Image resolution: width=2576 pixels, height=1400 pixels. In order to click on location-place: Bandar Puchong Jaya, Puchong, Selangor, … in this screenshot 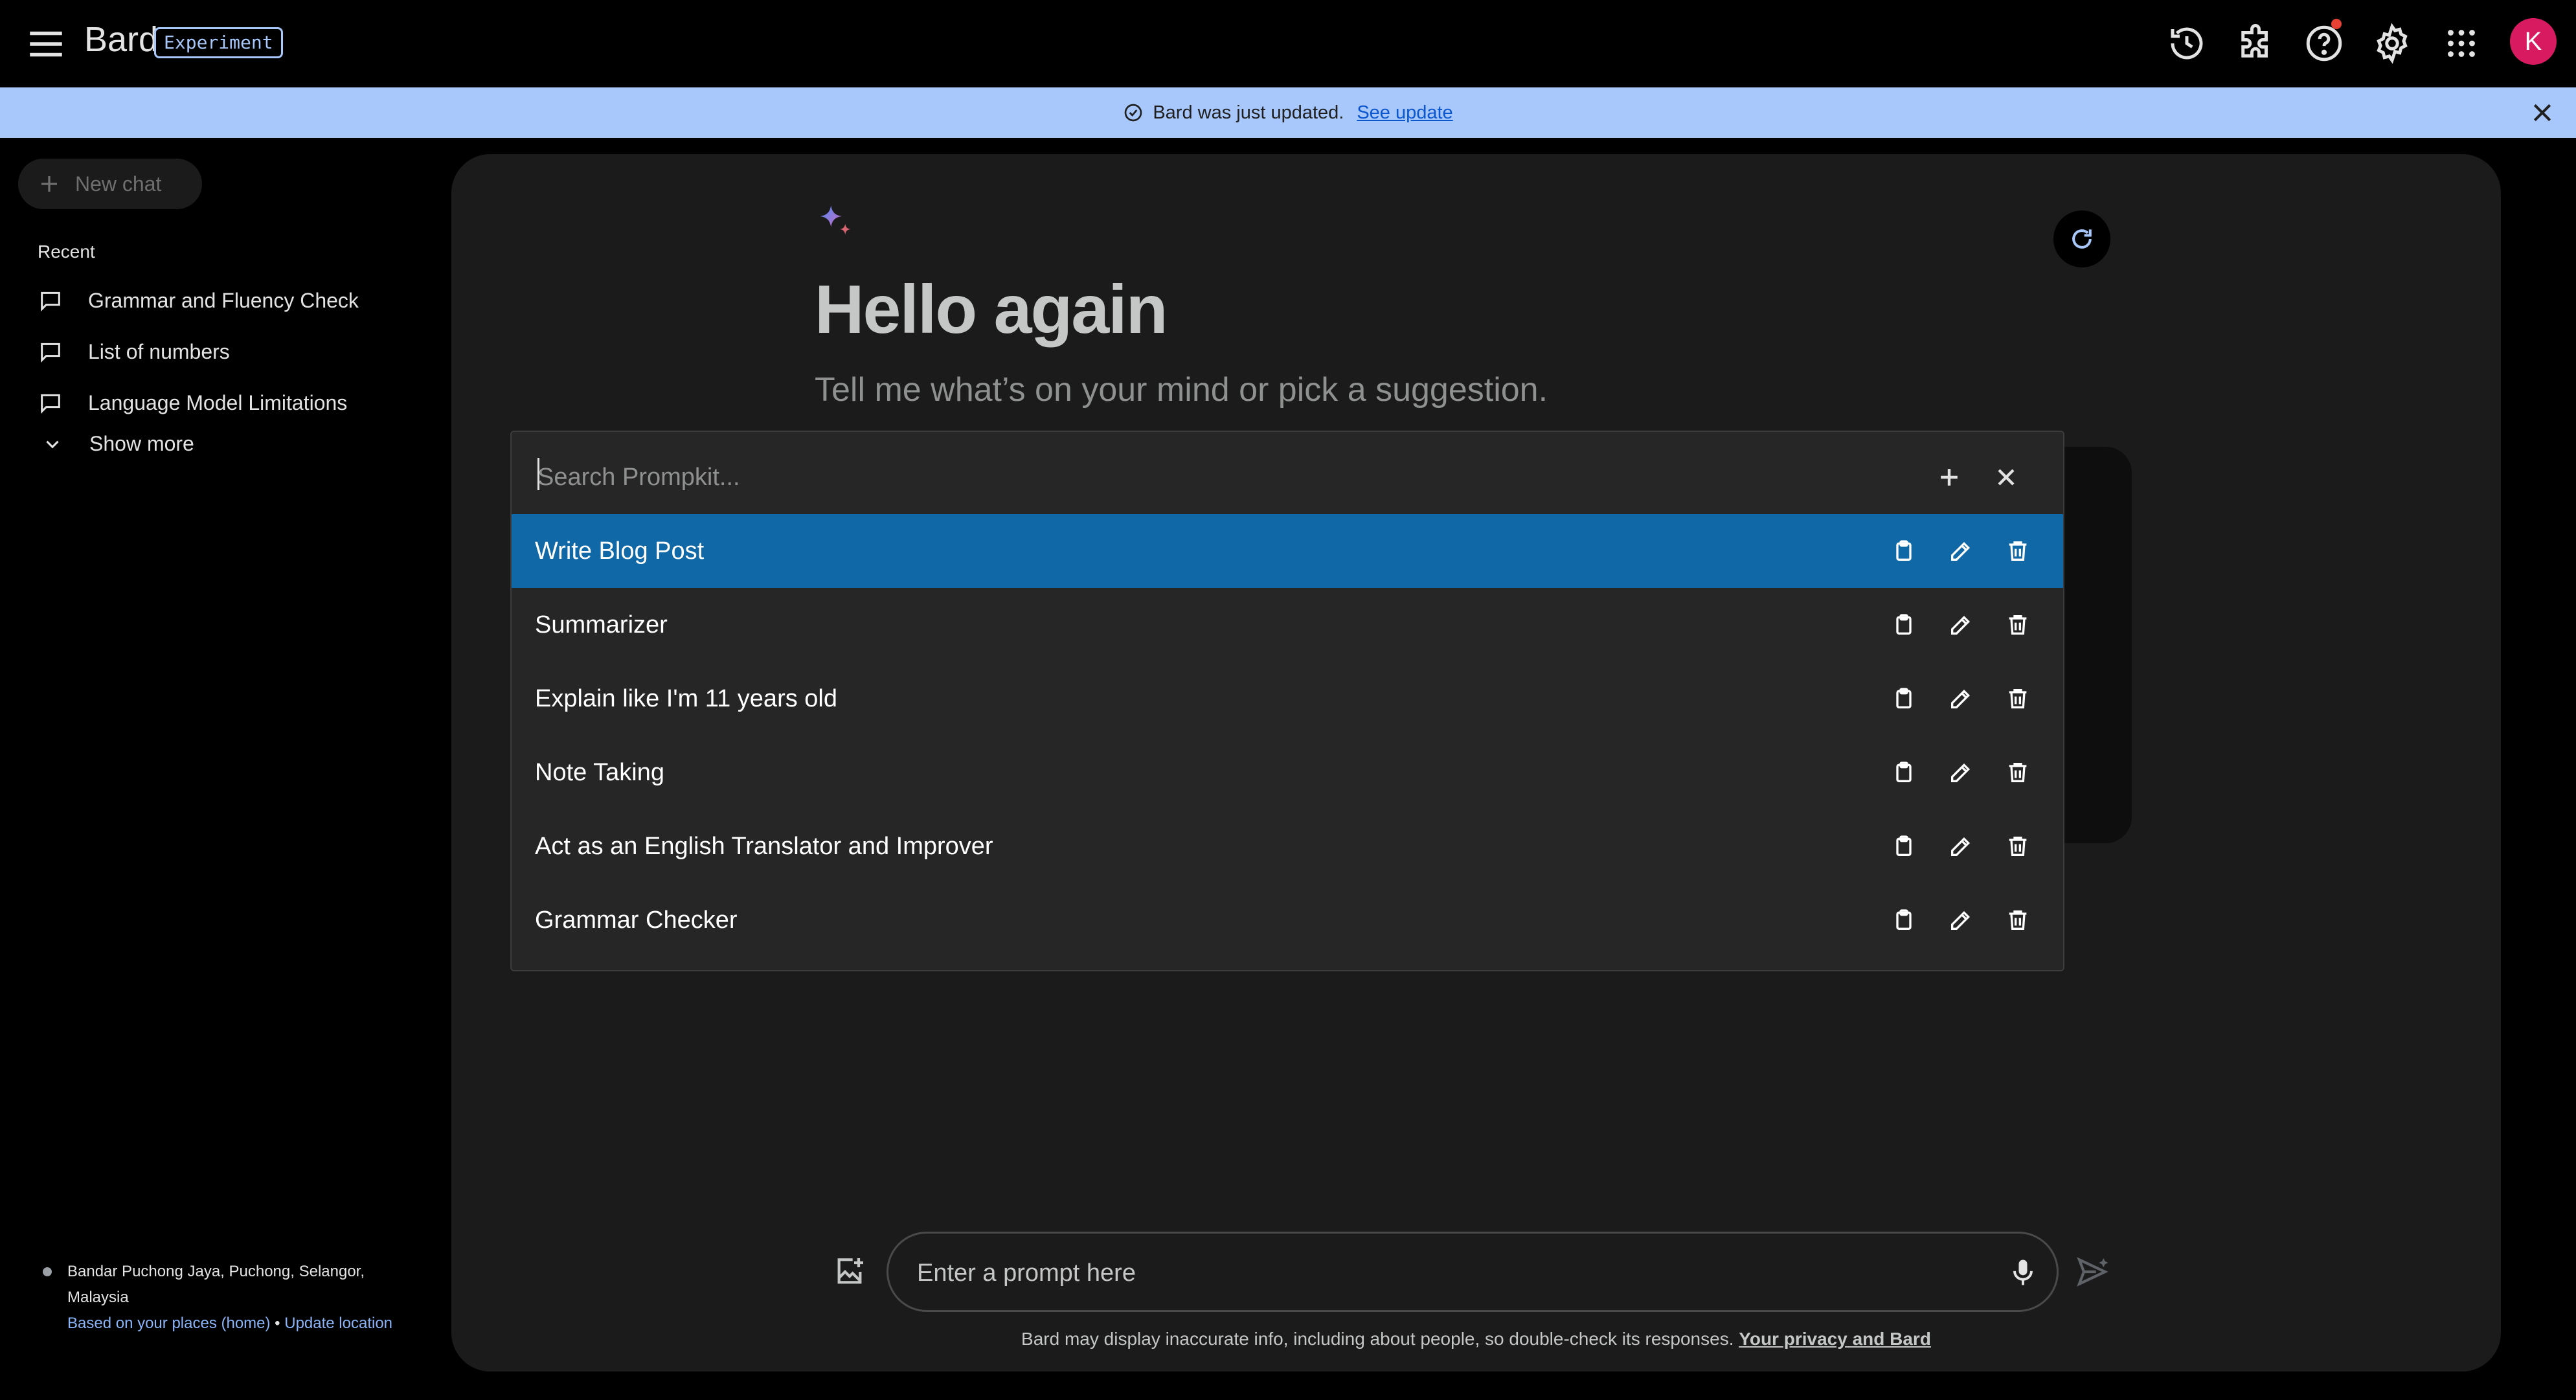, I will do `click(216, 1284)`.